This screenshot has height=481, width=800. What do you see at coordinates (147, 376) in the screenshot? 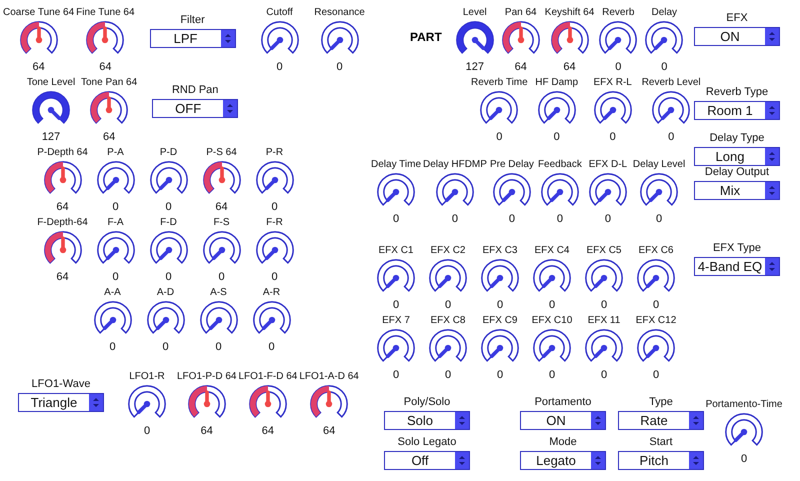
I see `knob-label: LFO1-R` at bounding box center [147, 376].